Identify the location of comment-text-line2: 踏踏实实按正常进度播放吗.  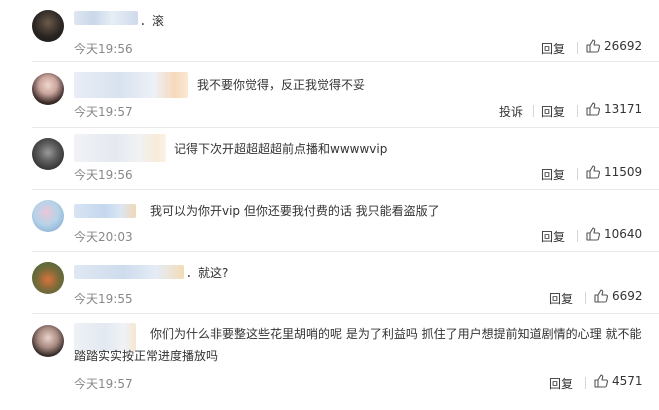
(146, 356).